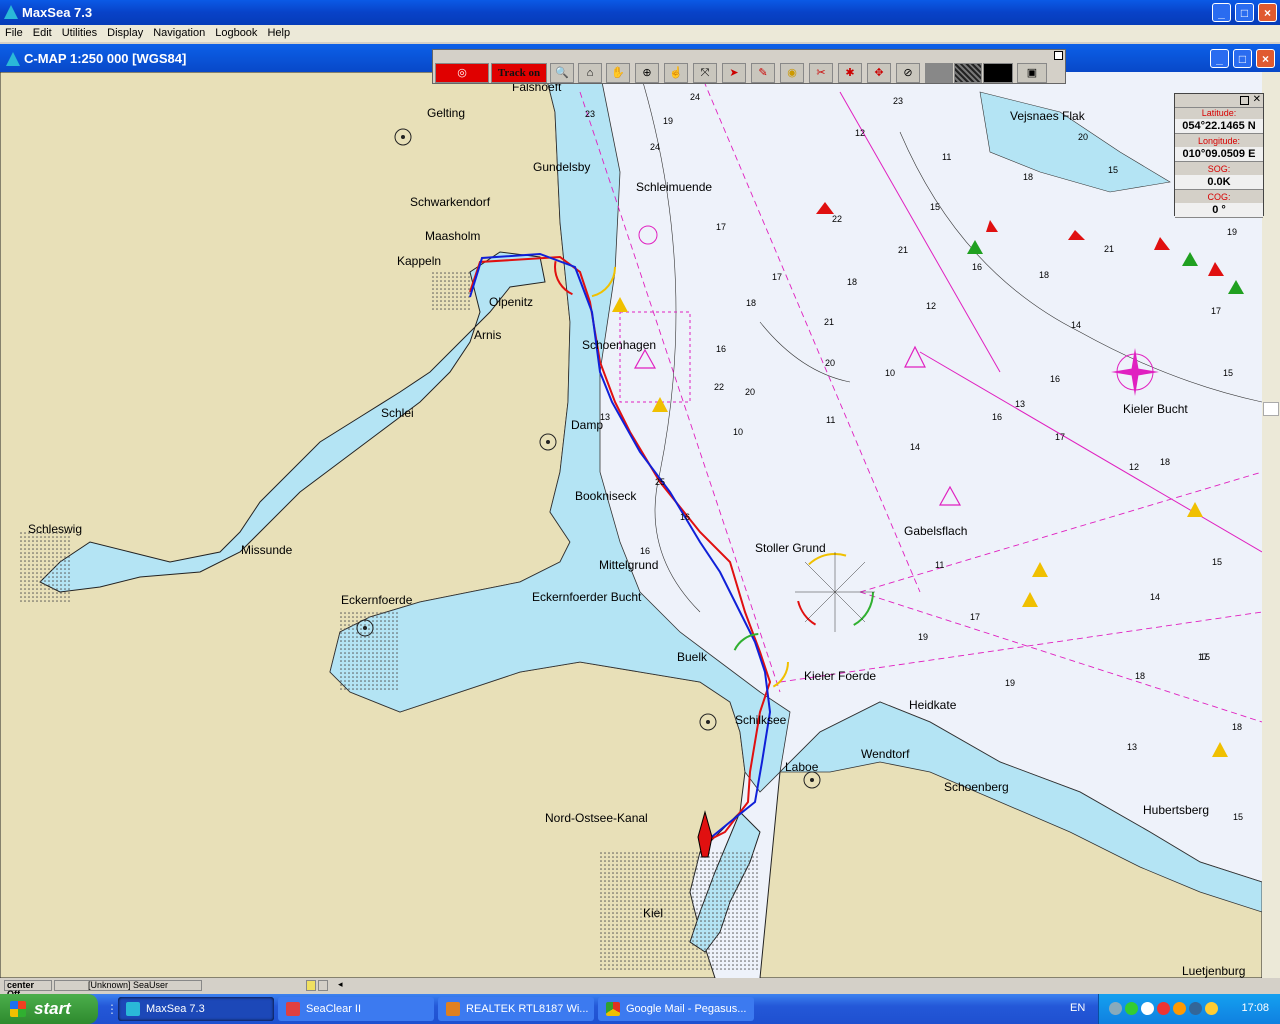 The height and width of the screenshot is (1024, 1280). Describe the element at coordinates (802, 767) in the screenshot. I see `place-laboe: Laboe` at that location.